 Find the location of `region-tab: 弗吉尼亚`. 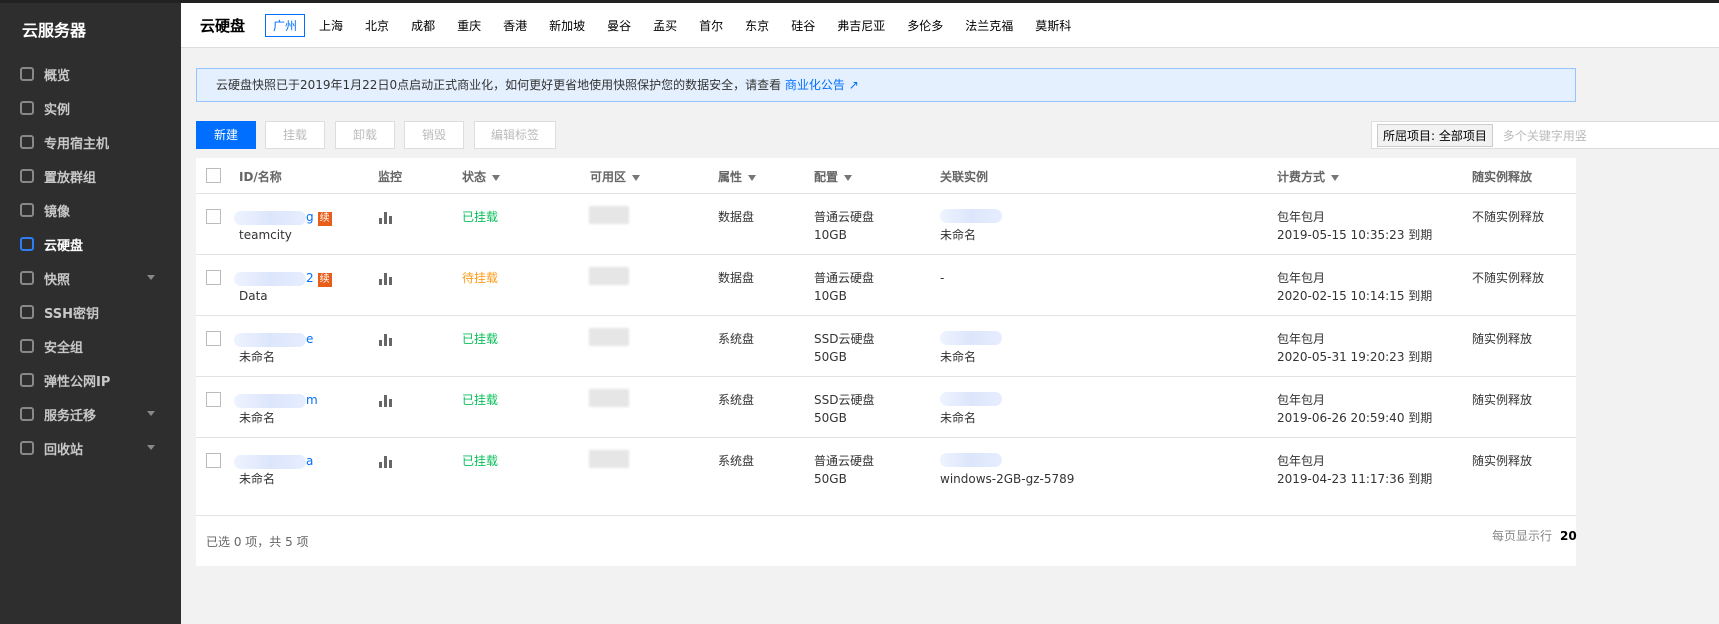

region-tab: 弗吉尼亚 is located at coordinates (861, 25).